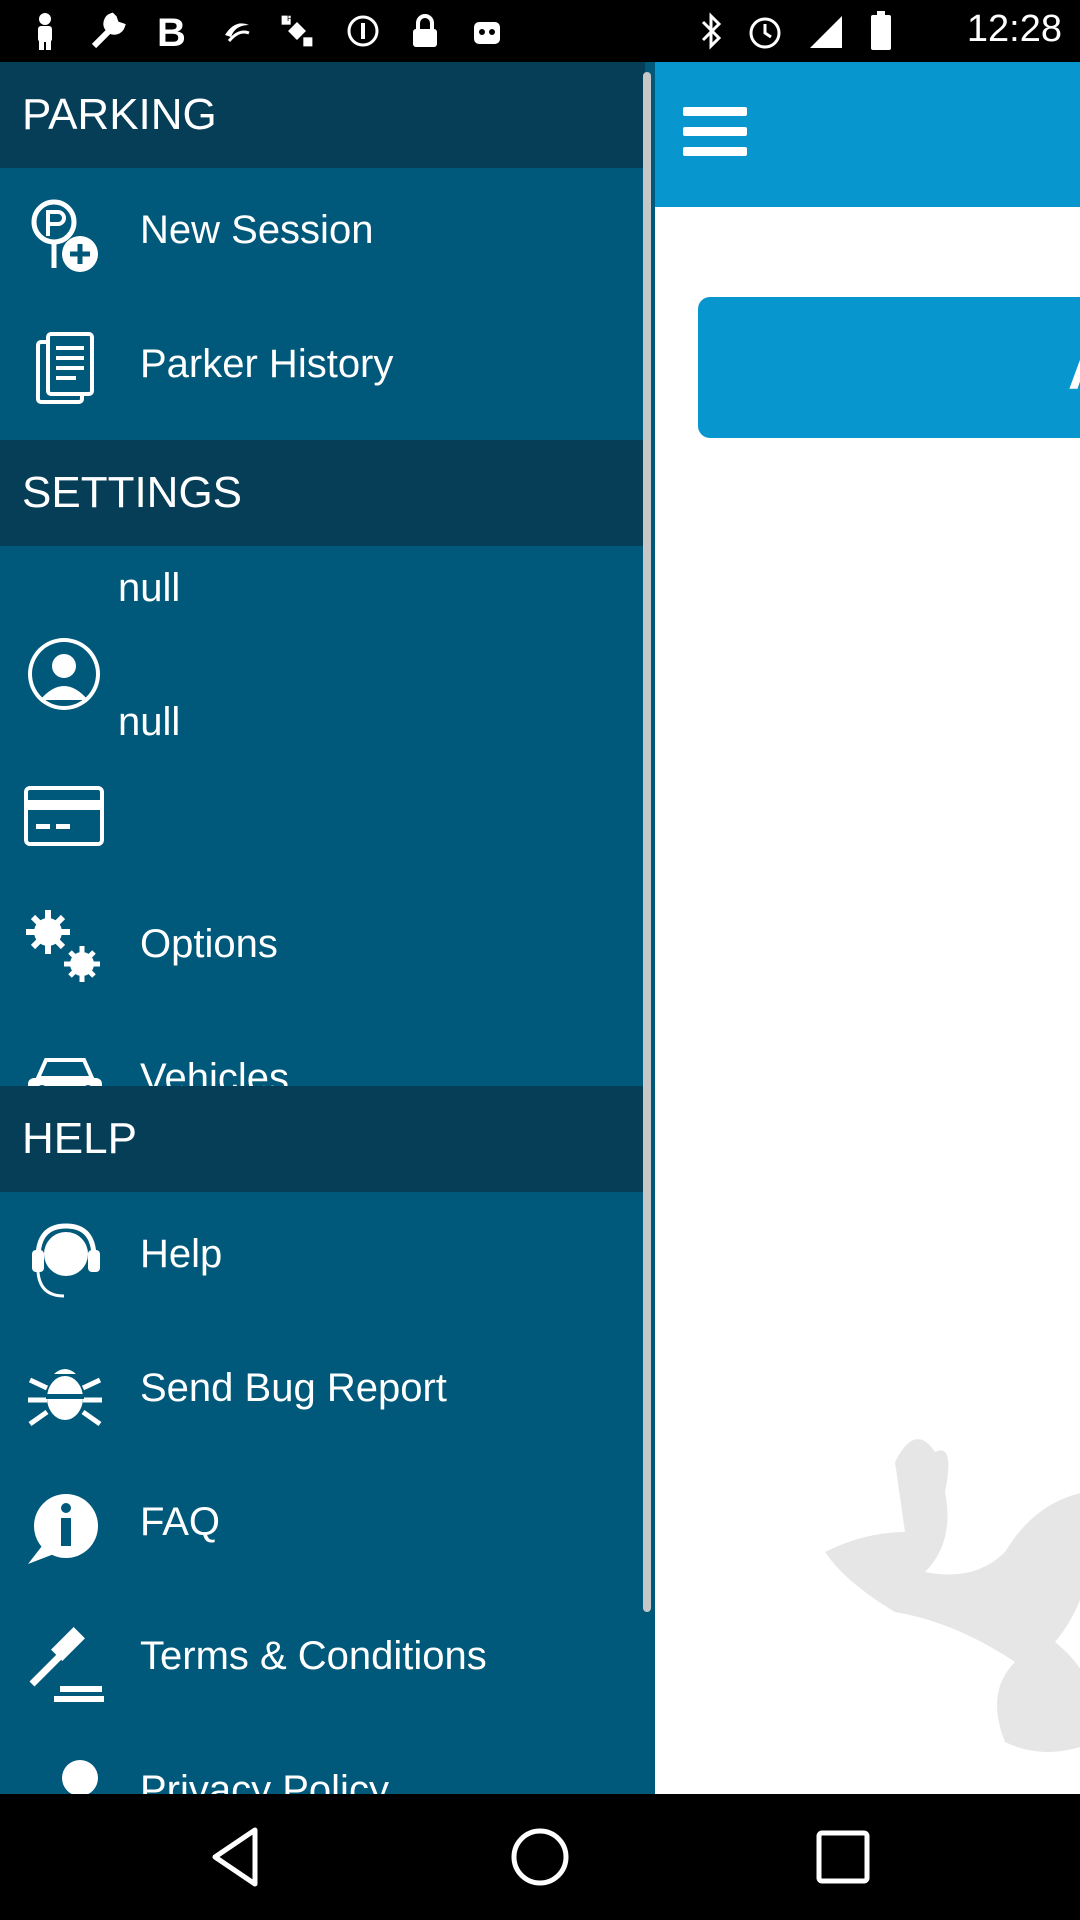 Image resolution: width=1080 pixels, height=1920 pixels. Describe the element at coordinates (322, 115) in the screenshot. I see `section-header-parking: PARKING` at that location.